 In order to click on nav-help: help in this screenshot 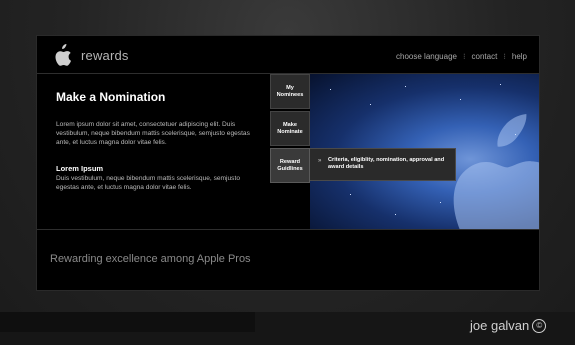, I will do `click(519, 56)`.